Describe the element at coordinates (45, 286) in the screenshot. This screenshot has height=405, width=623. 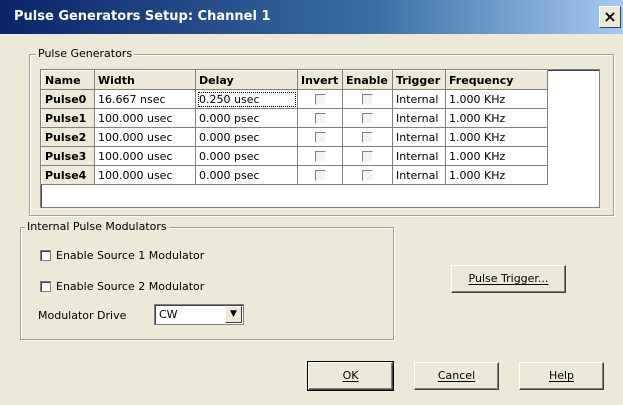
I see `source2-modulator-checkbox` at that location.